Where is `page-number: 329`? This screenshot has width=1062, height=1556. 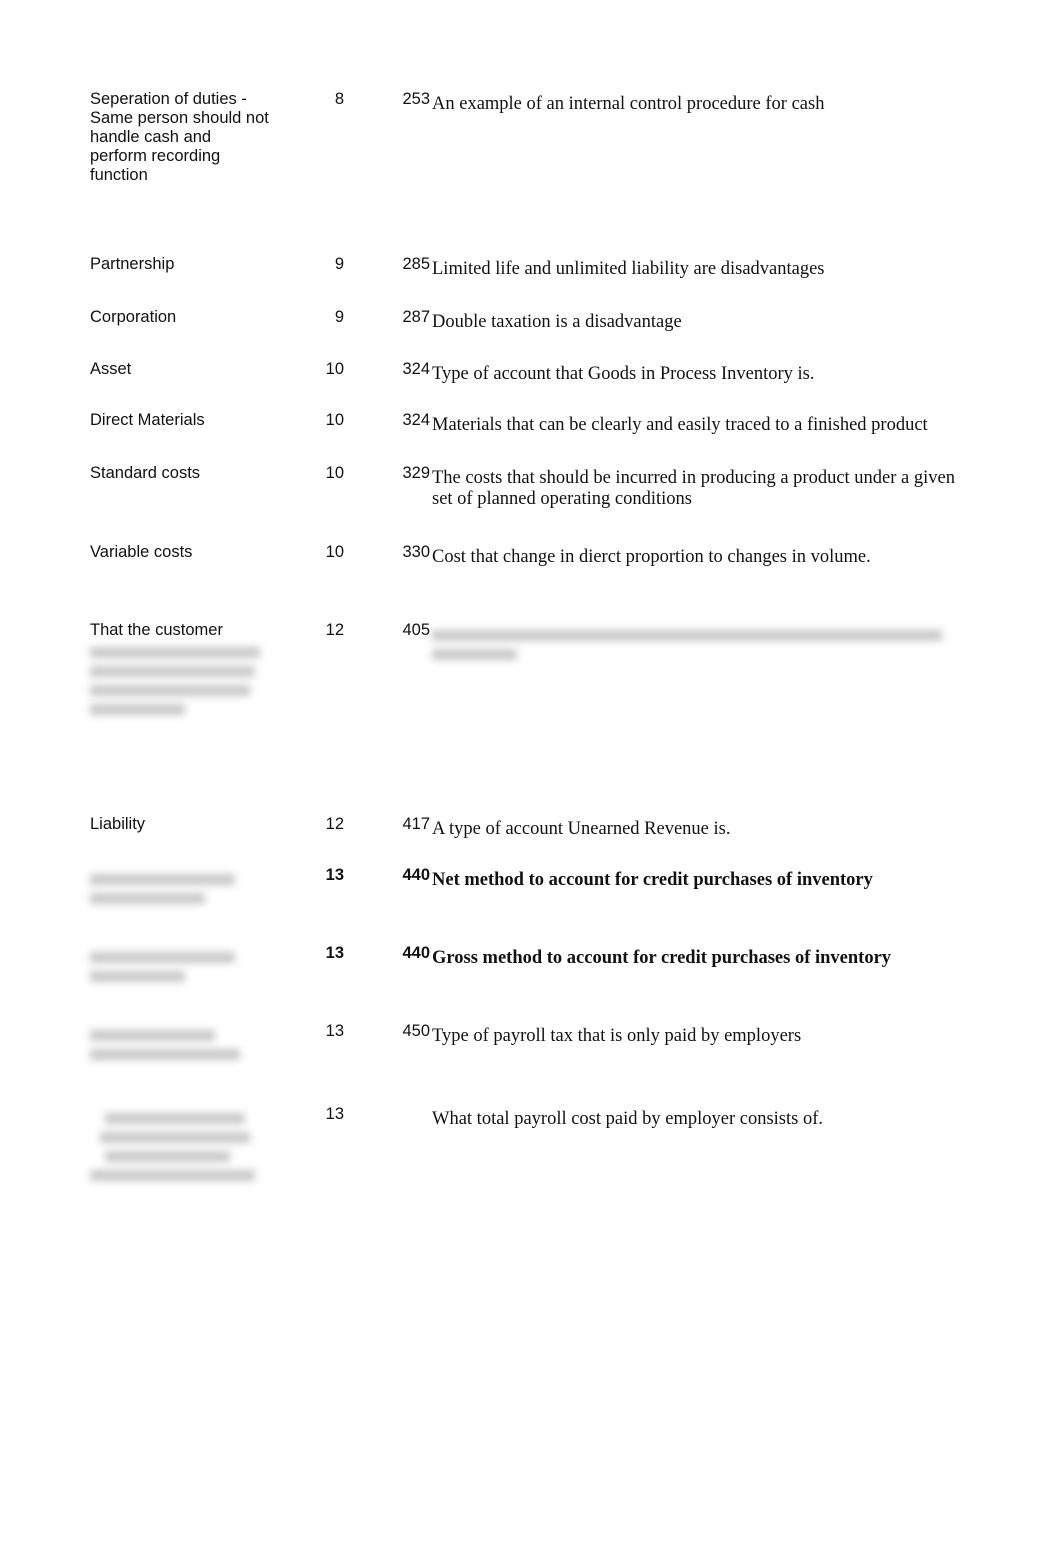
page-number: 329 is located at coordinates (416, 473).